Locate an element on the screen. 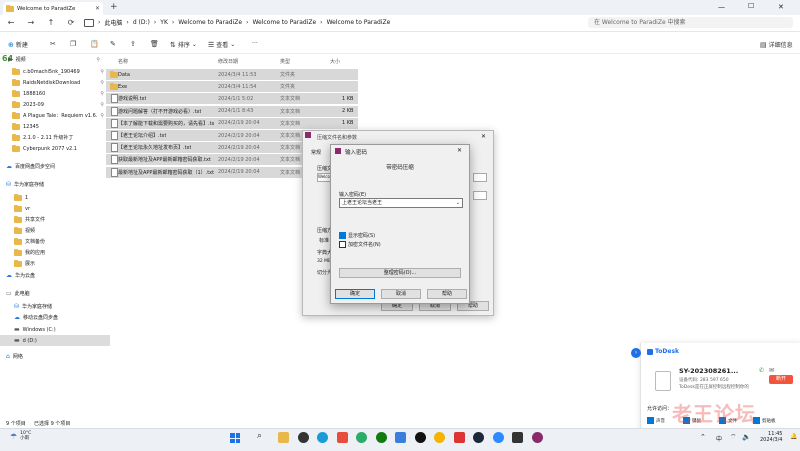 This screenshot has width=800, height=451. sidebar-item: c.b0machi5nk_190469 ⚲ is located at coordinates (54, 71).